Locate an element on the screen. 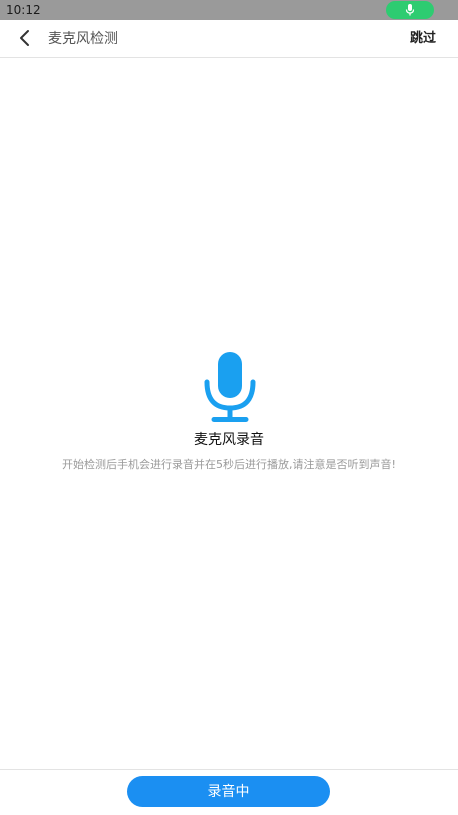  mic-test-hint: 开始检测后手机会进行录音并在5秒后进行播放,请注意是否听到声音! is located at coordinates (229, 464).